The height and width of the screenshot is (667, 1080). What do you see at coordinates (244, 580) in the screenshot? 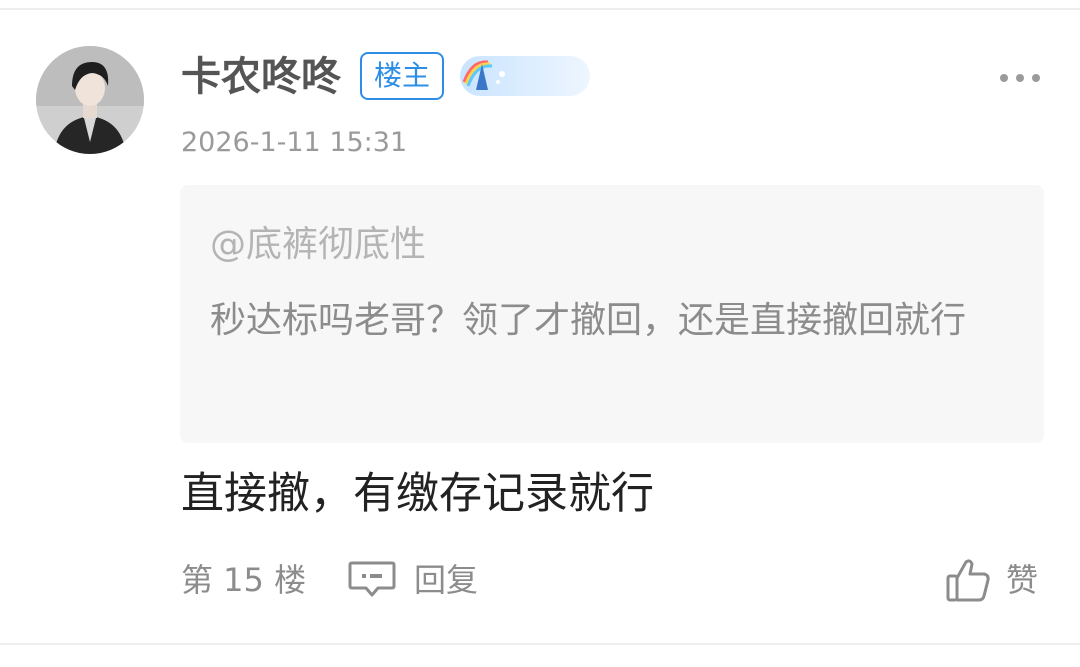
I see `floor-number: 第 15 楼` at bounding box center [244, 580].